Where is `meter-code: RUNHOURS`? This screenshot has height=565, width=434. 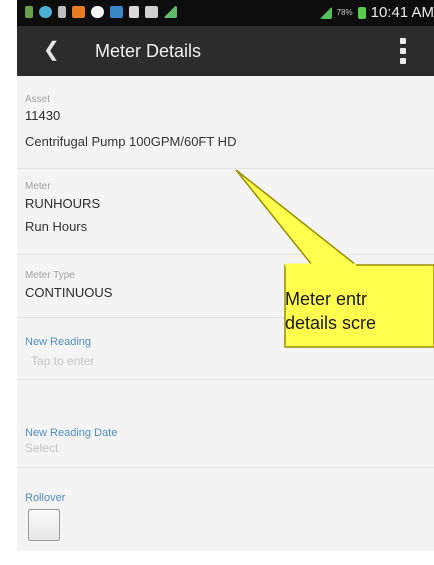 meter-code: RUNHOURS is located at coordinates (63, 203).